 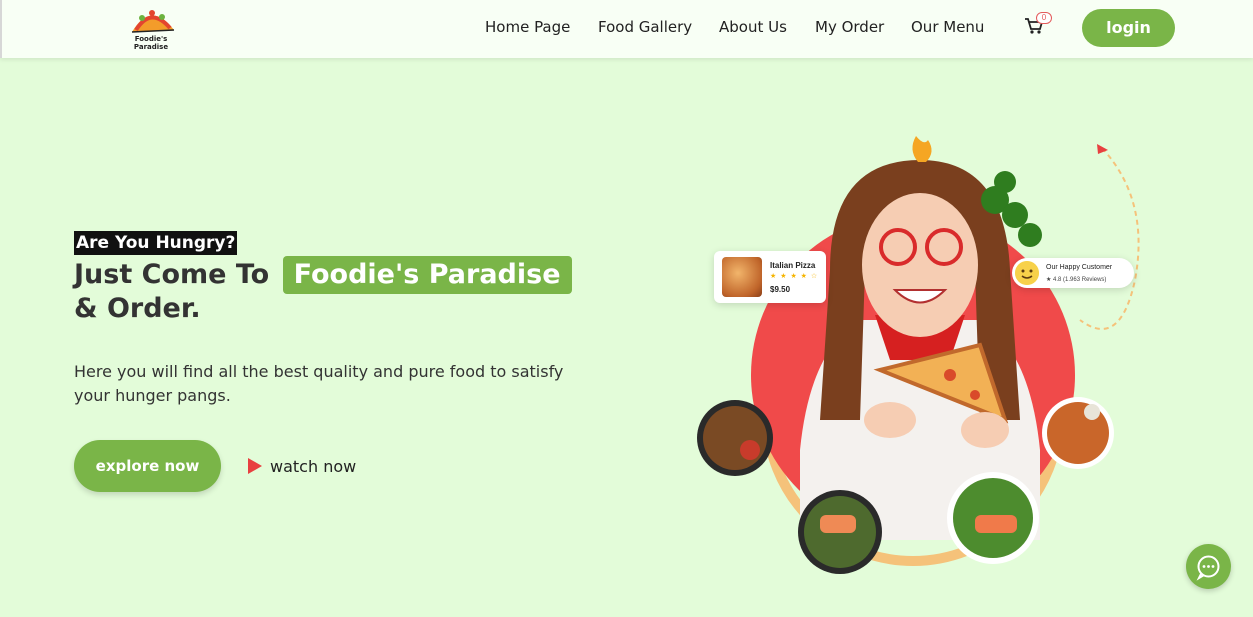 I want to click on watch-now-link: watch now, so click(x=302, y=466).